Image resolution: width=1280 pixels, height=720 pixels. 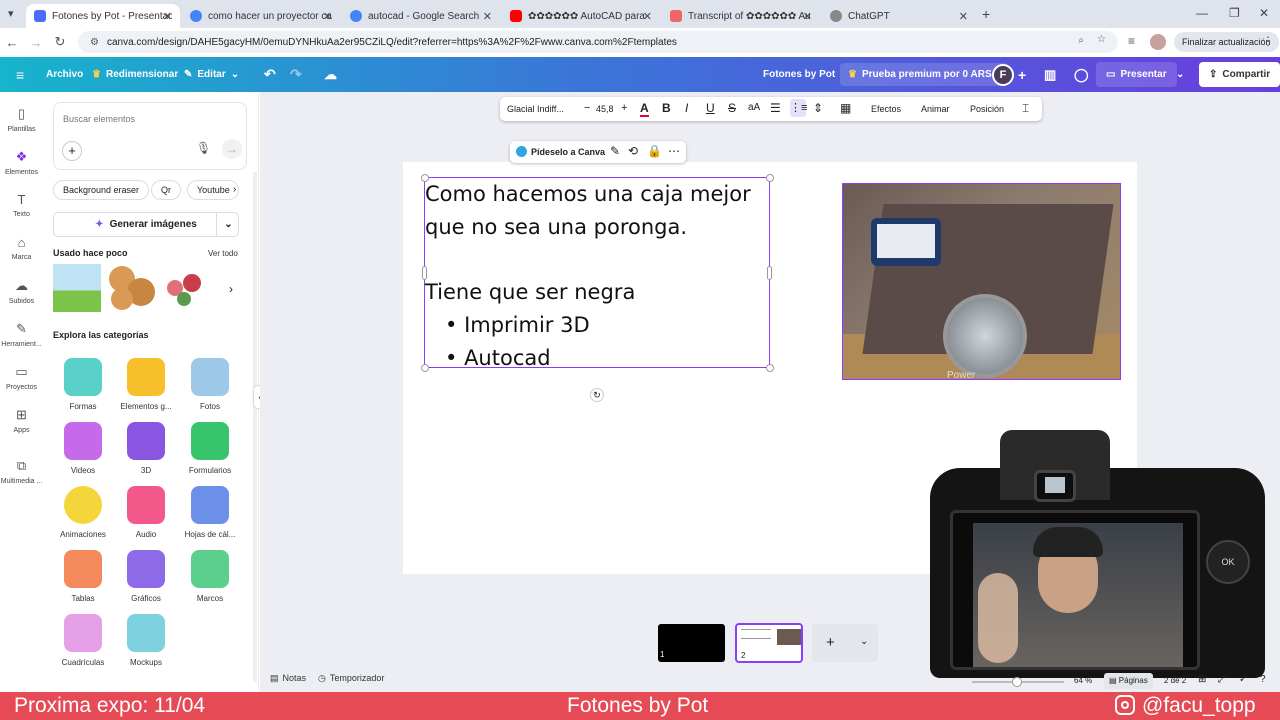 I want to click on sidebar-item-texto: T Texto, so click(x=21, y=205).